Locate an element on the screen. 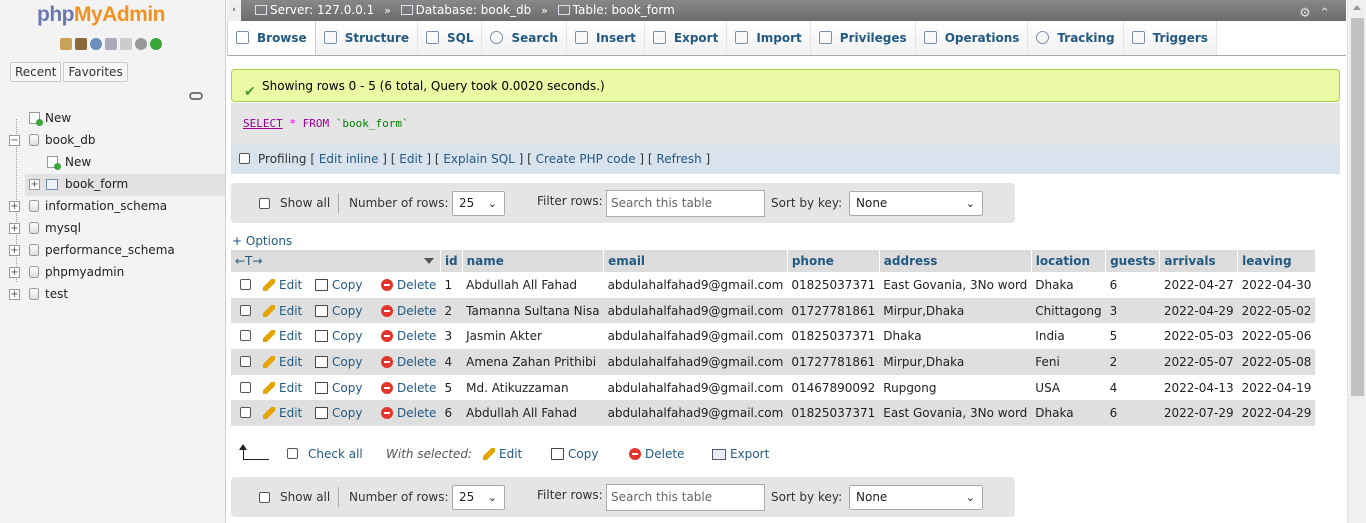  cell-name: Jasmin Akter is located at coordinates (533, 336).